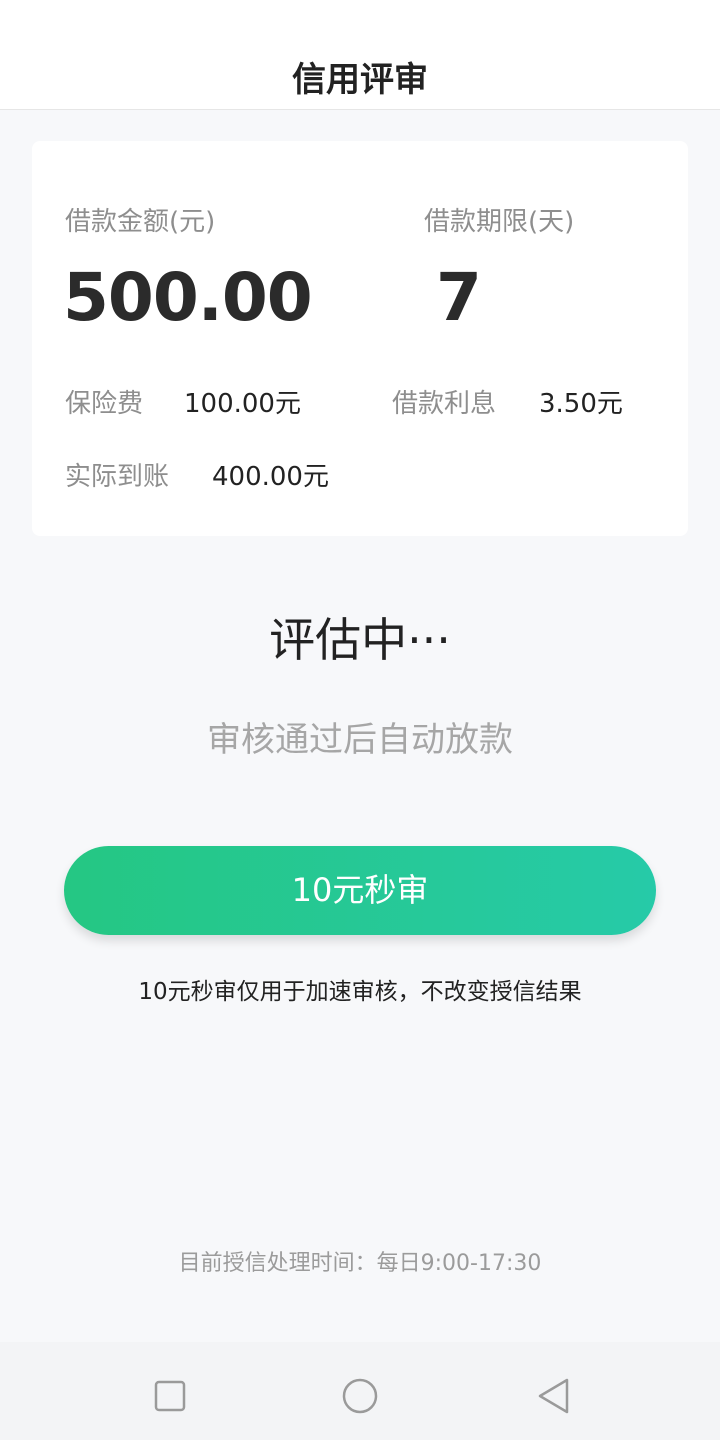  I want to click on home-icon, so click(360, 1396).